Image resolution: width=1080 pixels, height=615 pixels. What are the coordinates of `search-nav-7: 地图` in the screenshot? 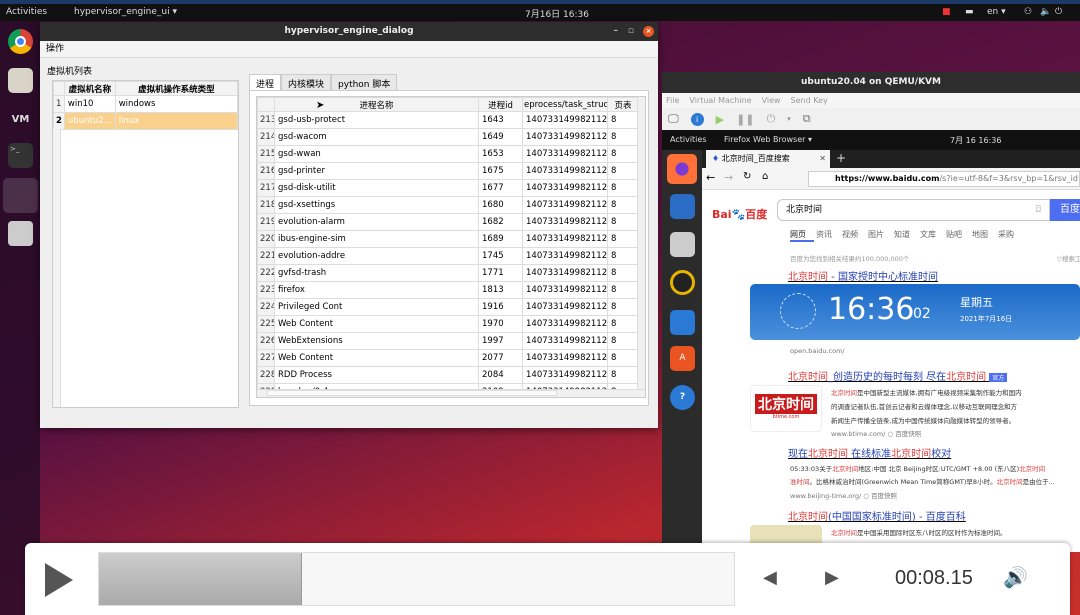 It's located at (980, 234).